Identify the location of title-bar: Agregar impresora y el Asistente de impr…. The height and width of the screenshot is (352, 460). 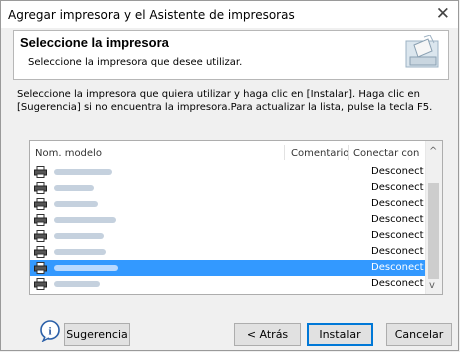
(229, 14).